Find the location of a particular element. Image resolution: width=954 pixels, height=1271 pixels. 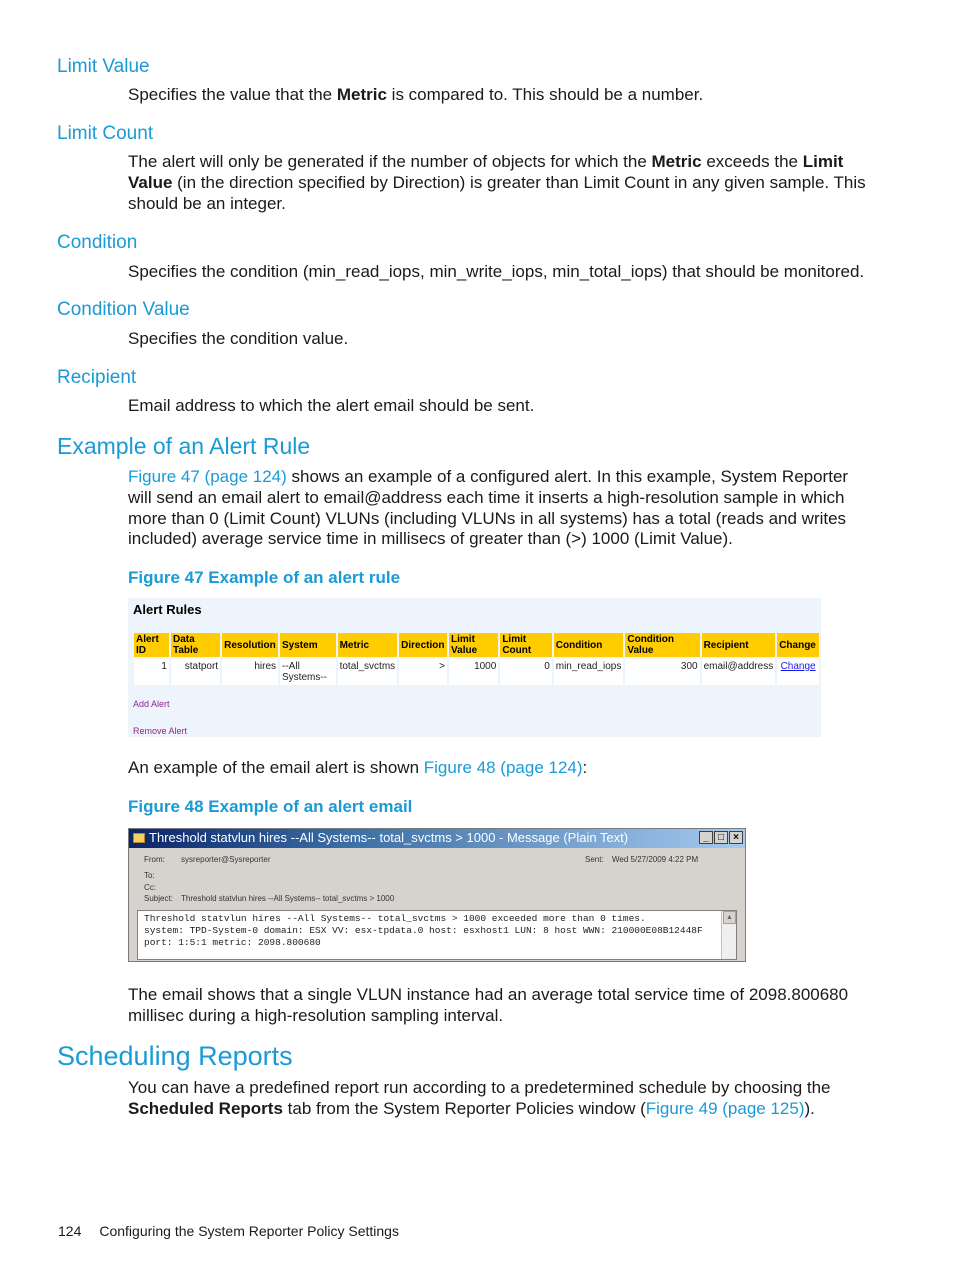

col-condition: Condition is located at coordinates (588, 645).